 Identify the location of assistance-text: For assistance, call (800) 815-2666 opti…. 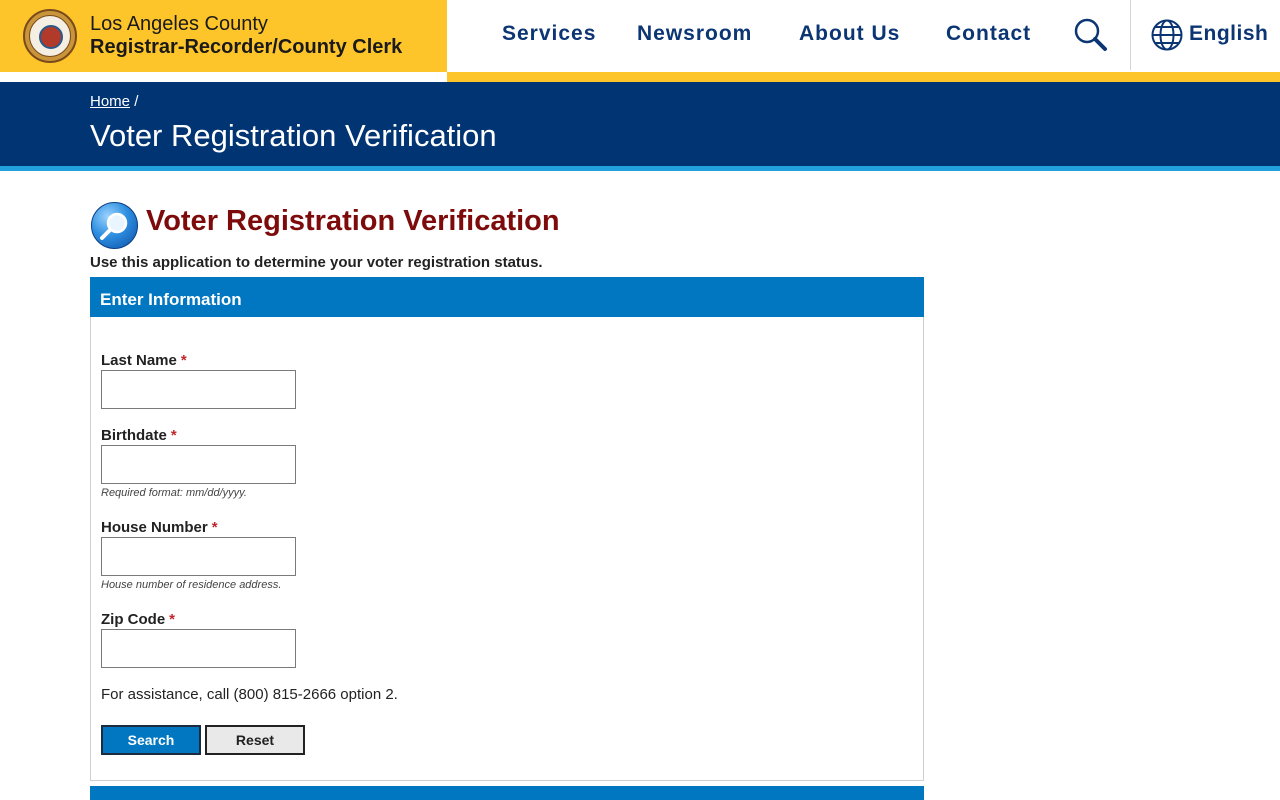
(249, 694).